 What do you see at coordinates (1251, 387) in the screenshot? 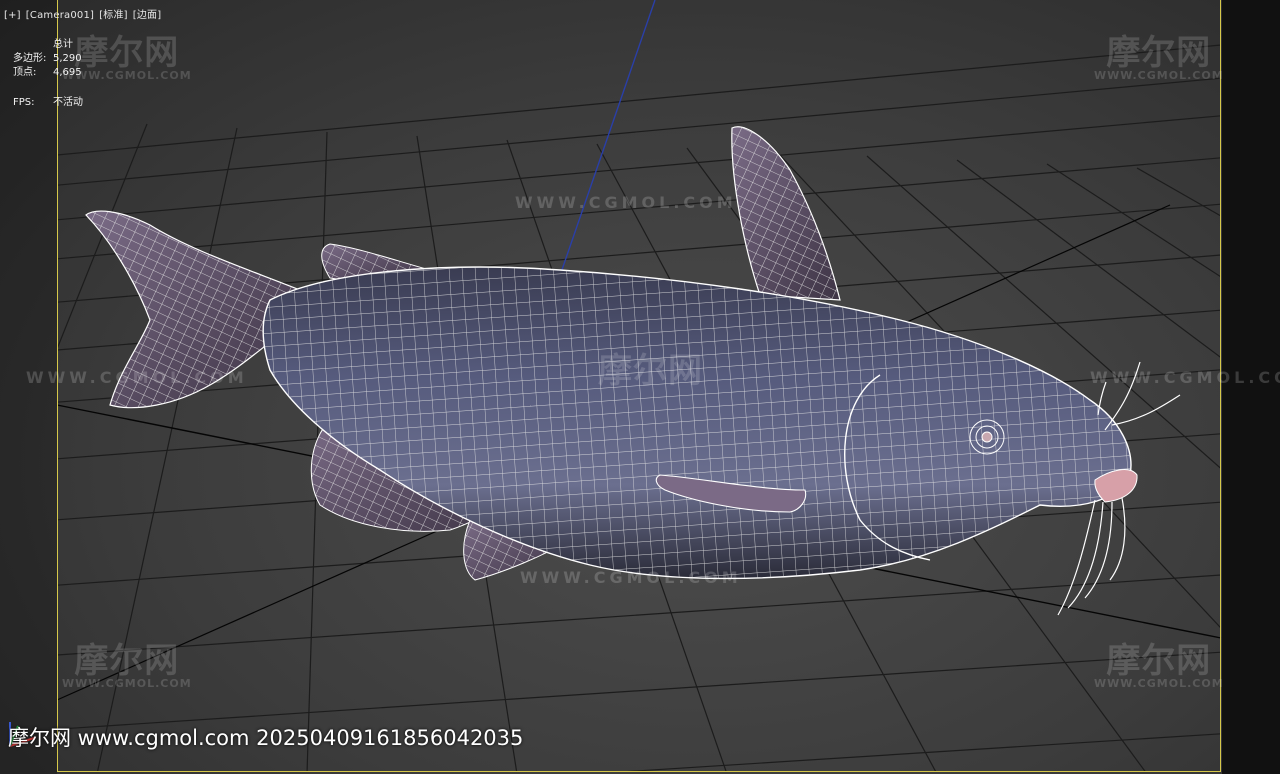
I see `viewport-right-margin` at bounding box center [1251, 387].